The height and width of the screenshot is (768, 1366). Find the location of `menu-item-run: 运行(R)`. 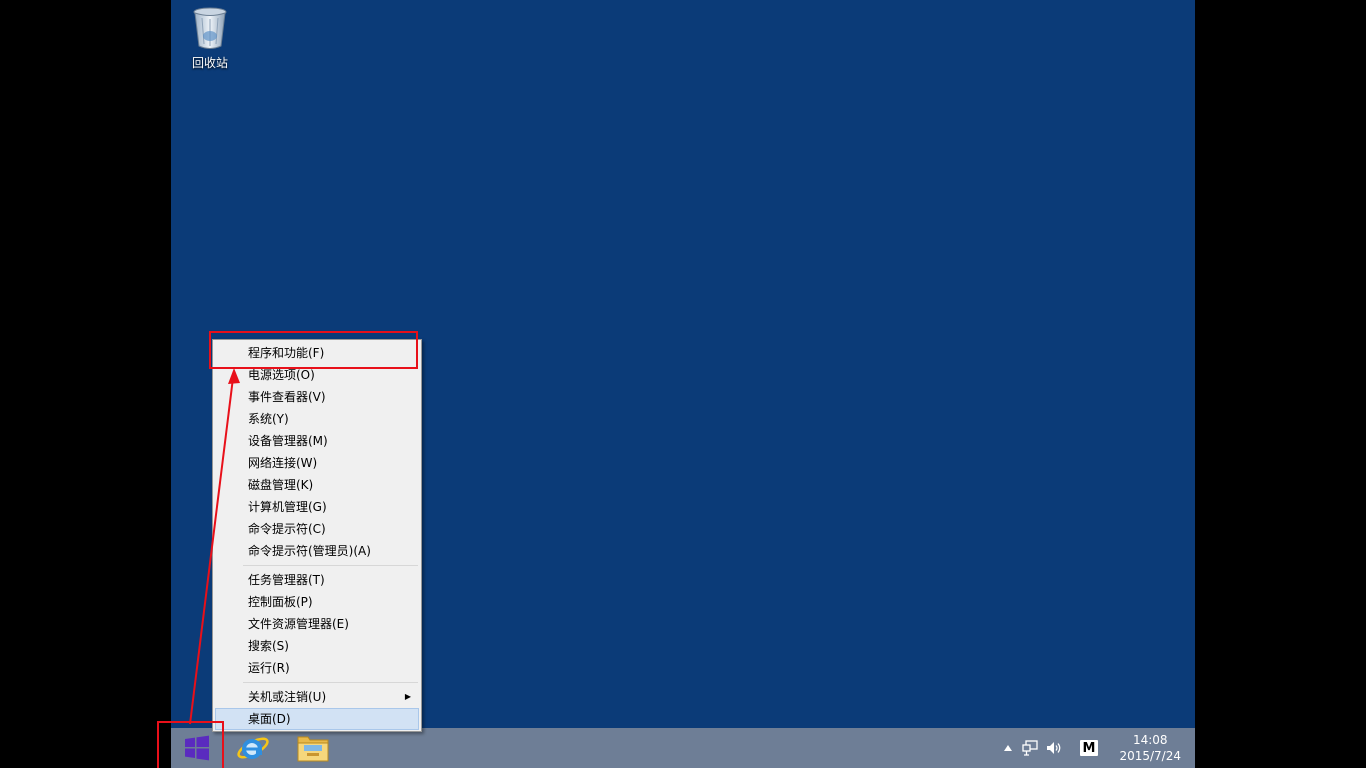

menu-item-run: 运行(R) is located at coordinates (317, 668).